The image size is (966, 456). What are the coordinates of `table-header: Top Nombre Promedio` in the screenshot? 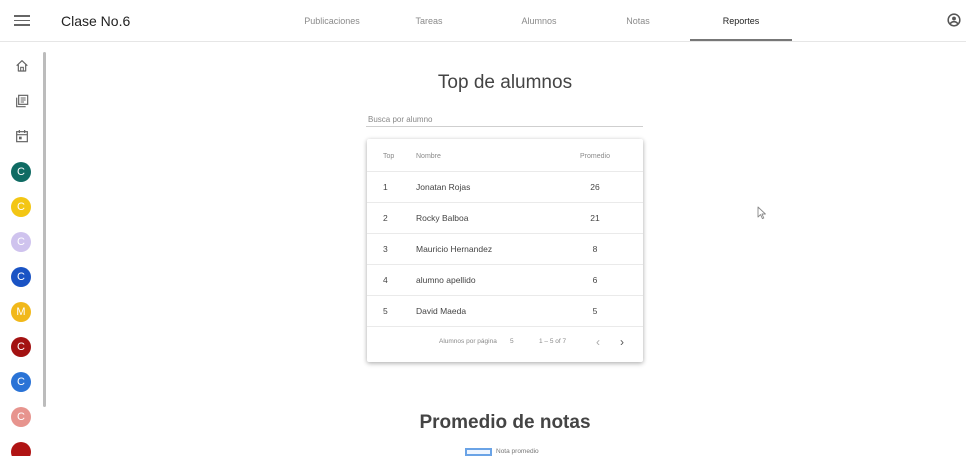 It's located at (505, 156).